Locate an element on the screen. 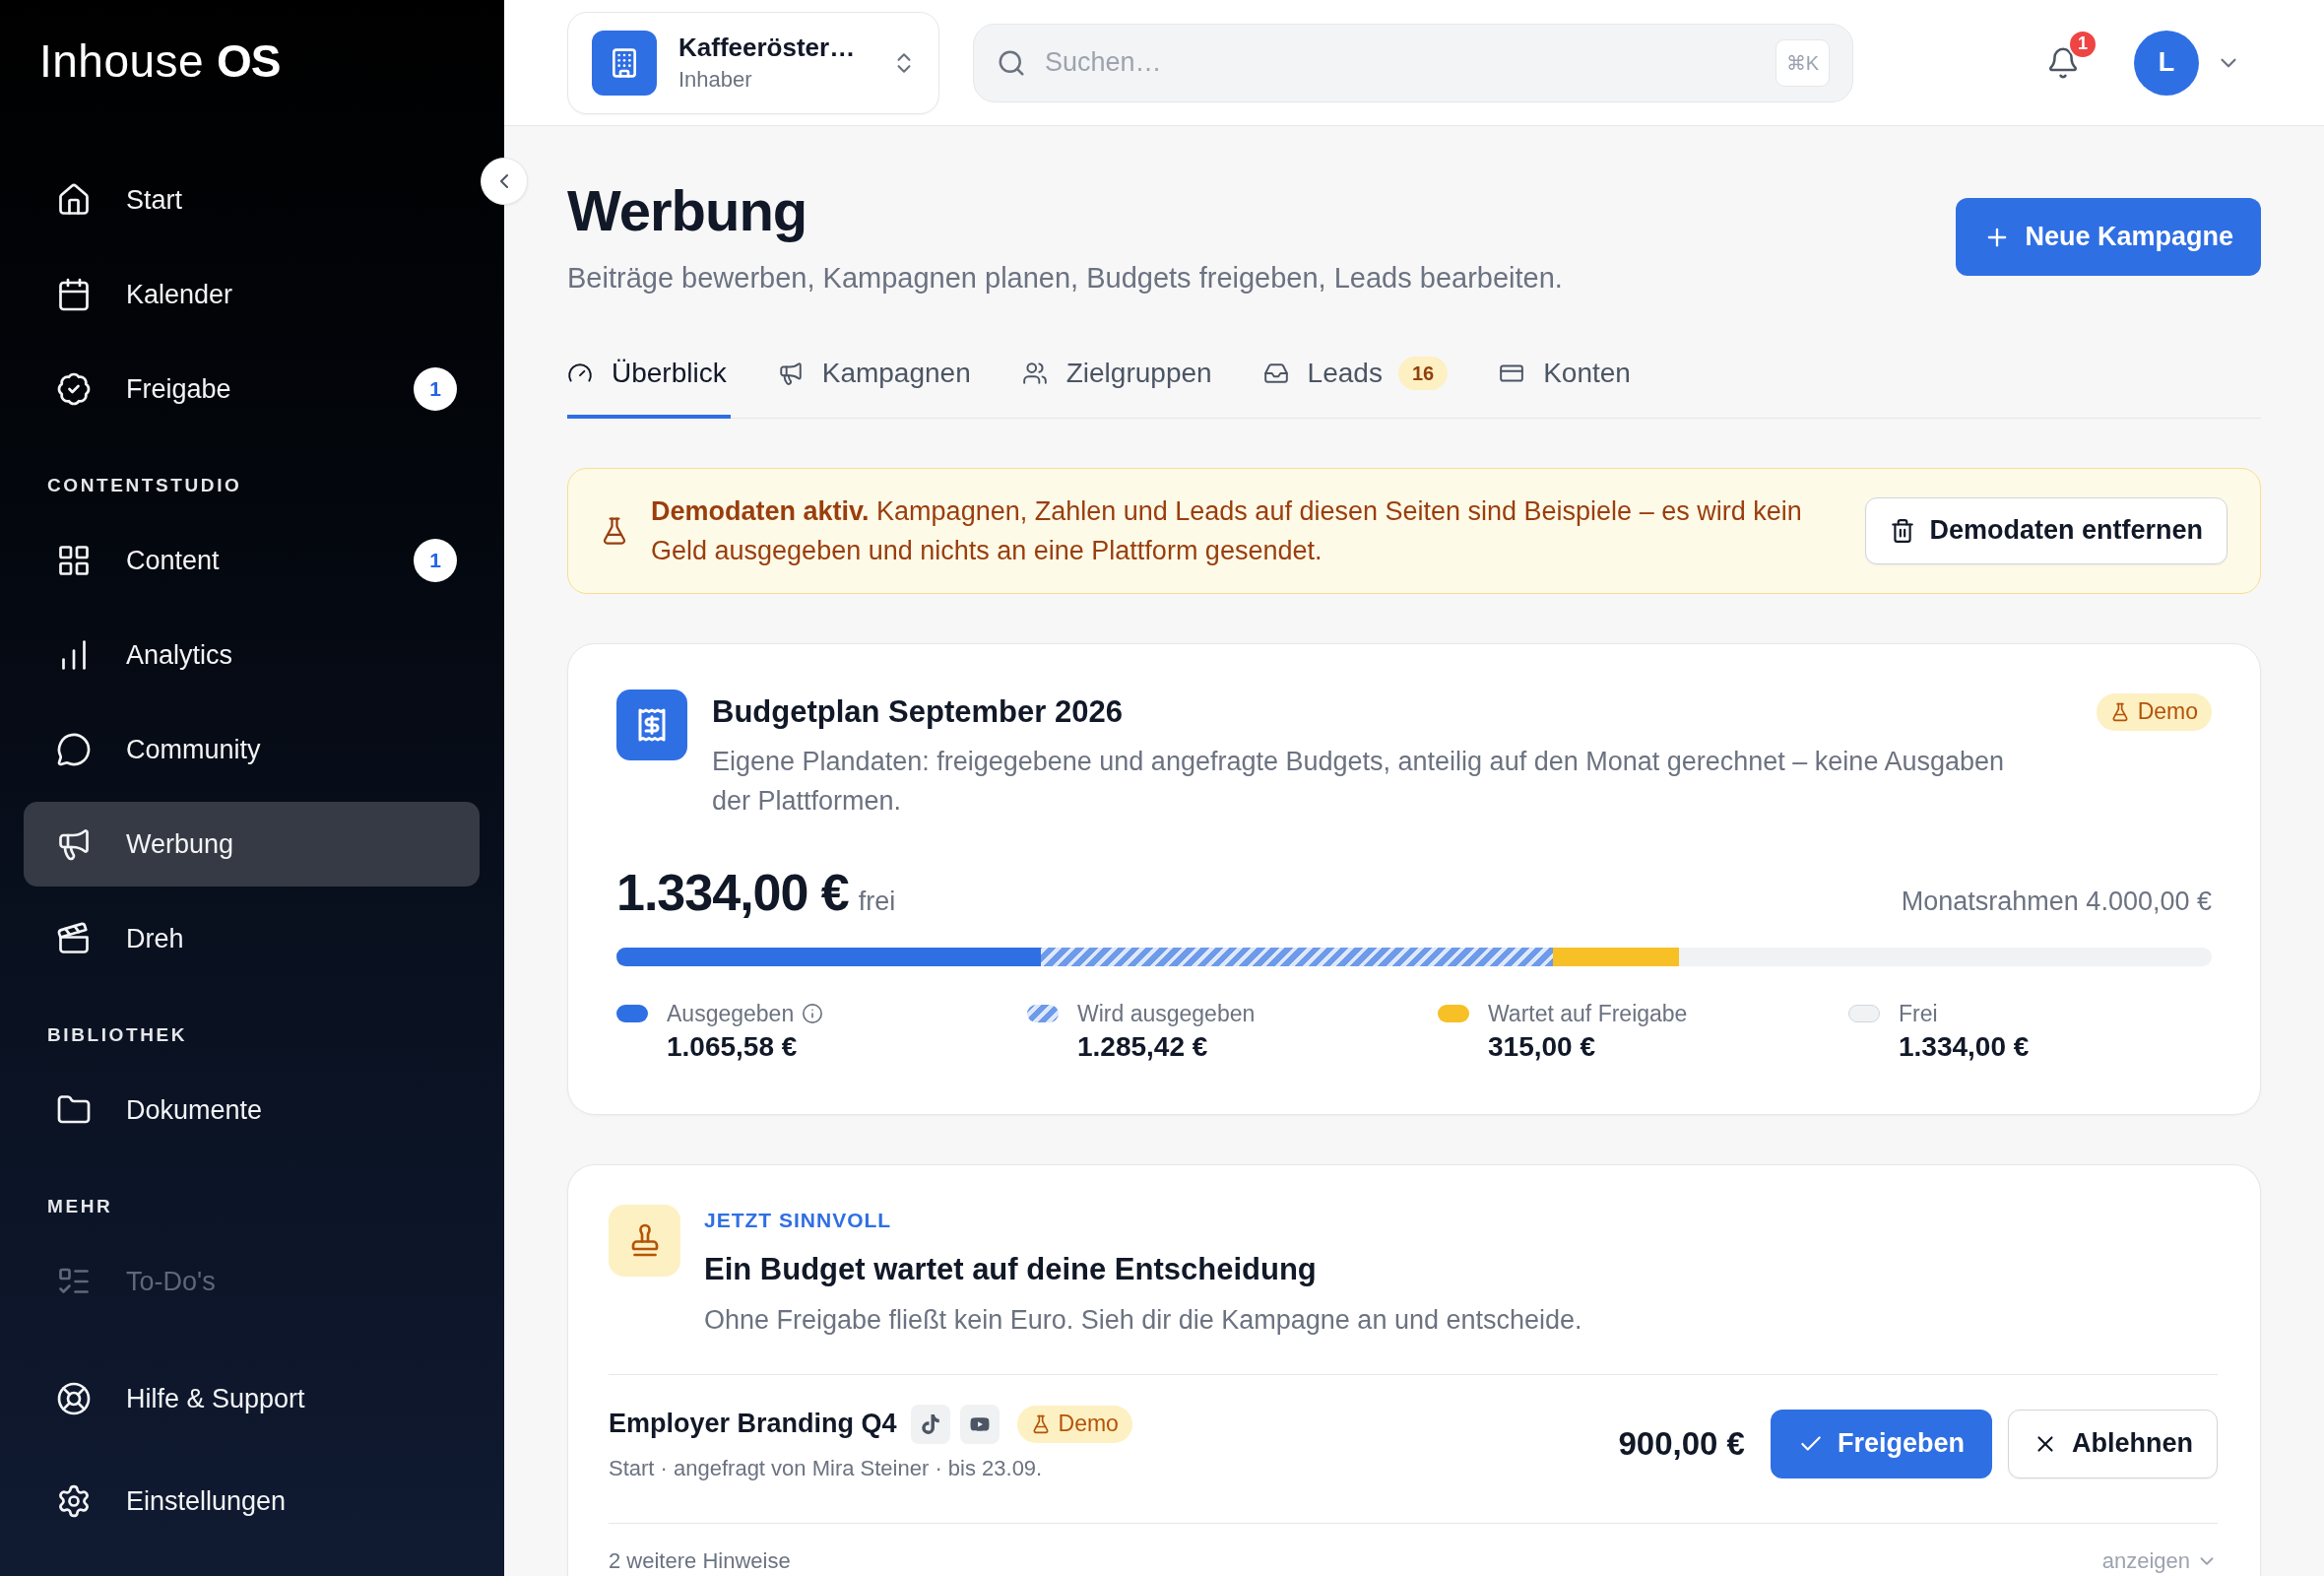 The width and height of the screenshot is (2324, 1576). check-badge-icon is located at coordinates (74, 389).